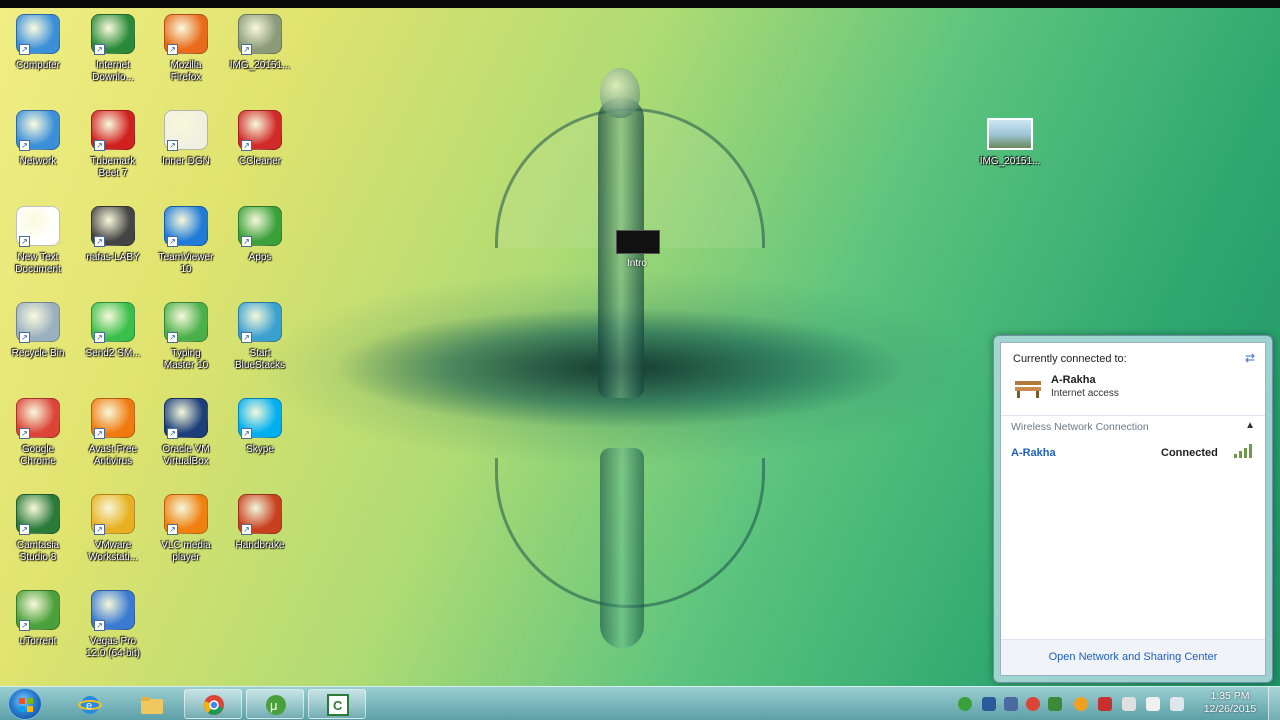  I want to click on svg-text: C, so click(338, 705).